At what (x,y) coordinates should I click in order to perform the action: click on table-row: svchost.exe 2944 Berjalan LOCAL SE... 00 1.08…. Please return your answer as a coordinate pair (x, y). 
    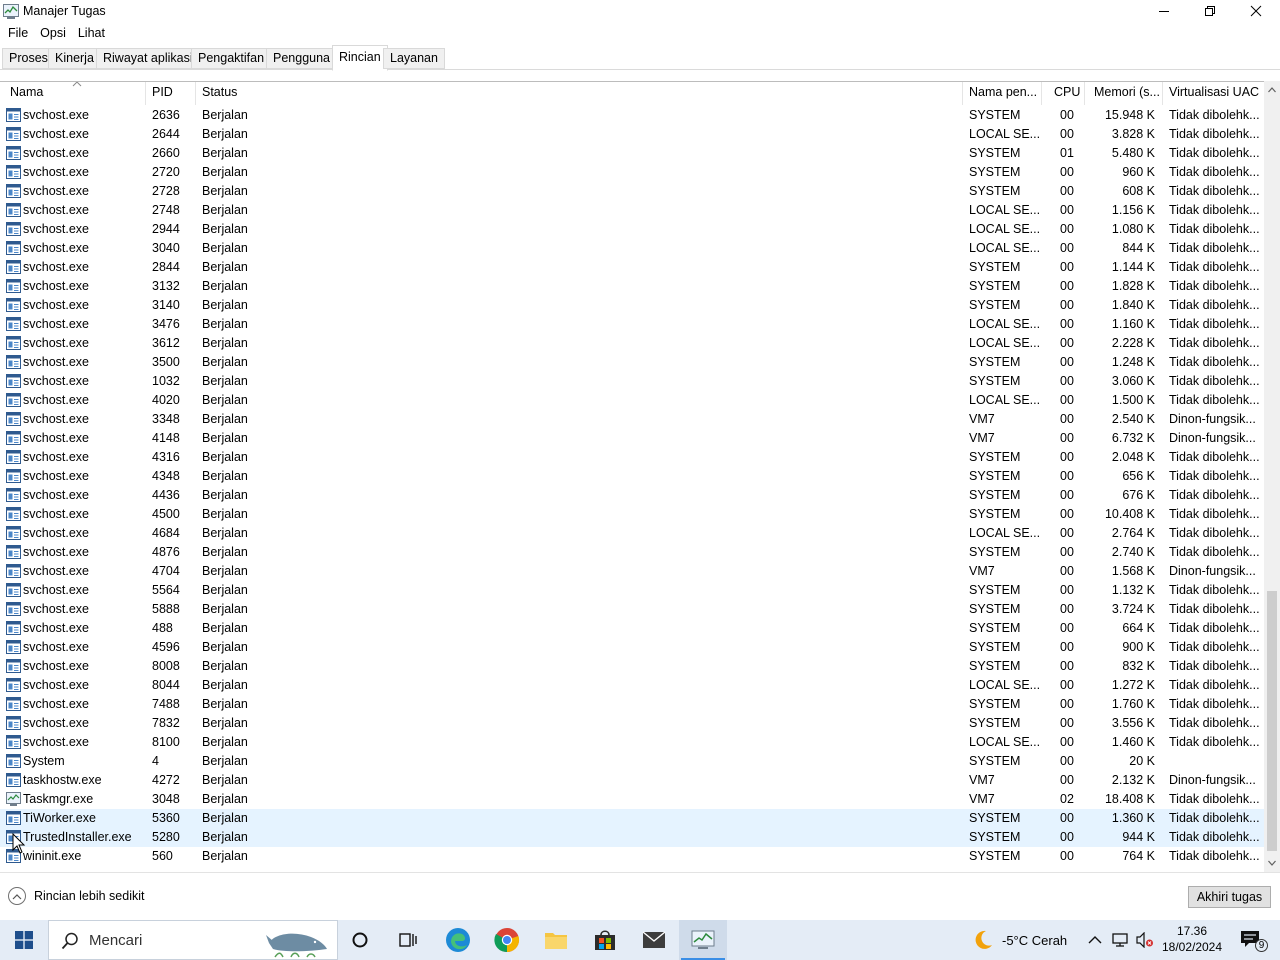
    Looking at the image, I should click on (632, 229).